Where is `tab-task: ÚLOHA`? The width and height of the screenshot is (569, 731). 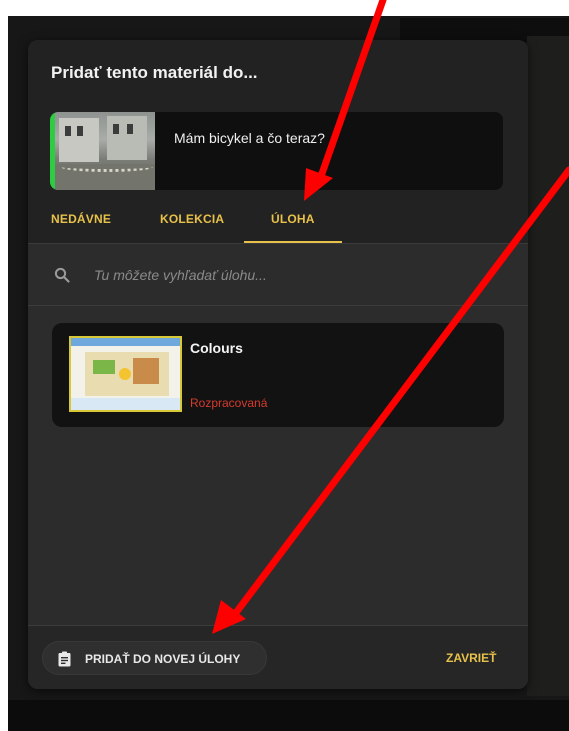 tab-task: ÚLOHA is located at coordinates (293, 219).